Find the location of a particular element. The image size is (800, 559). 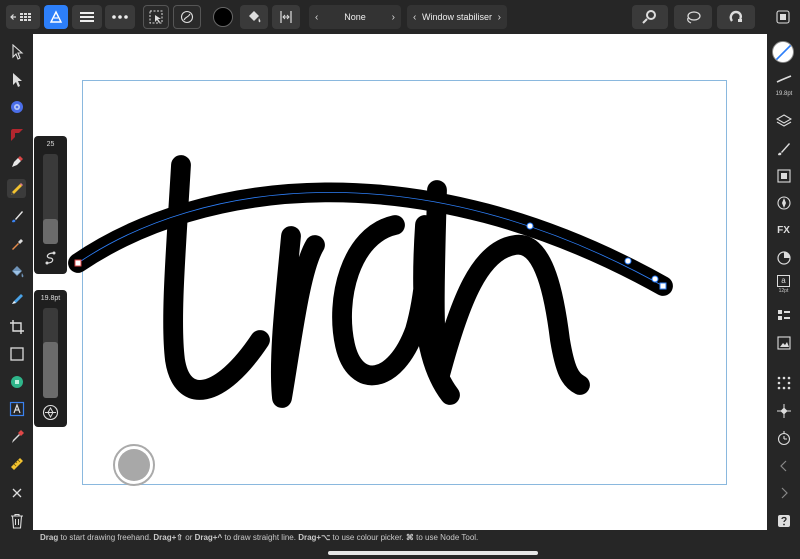

next-button is located at coordinates (783, 492).